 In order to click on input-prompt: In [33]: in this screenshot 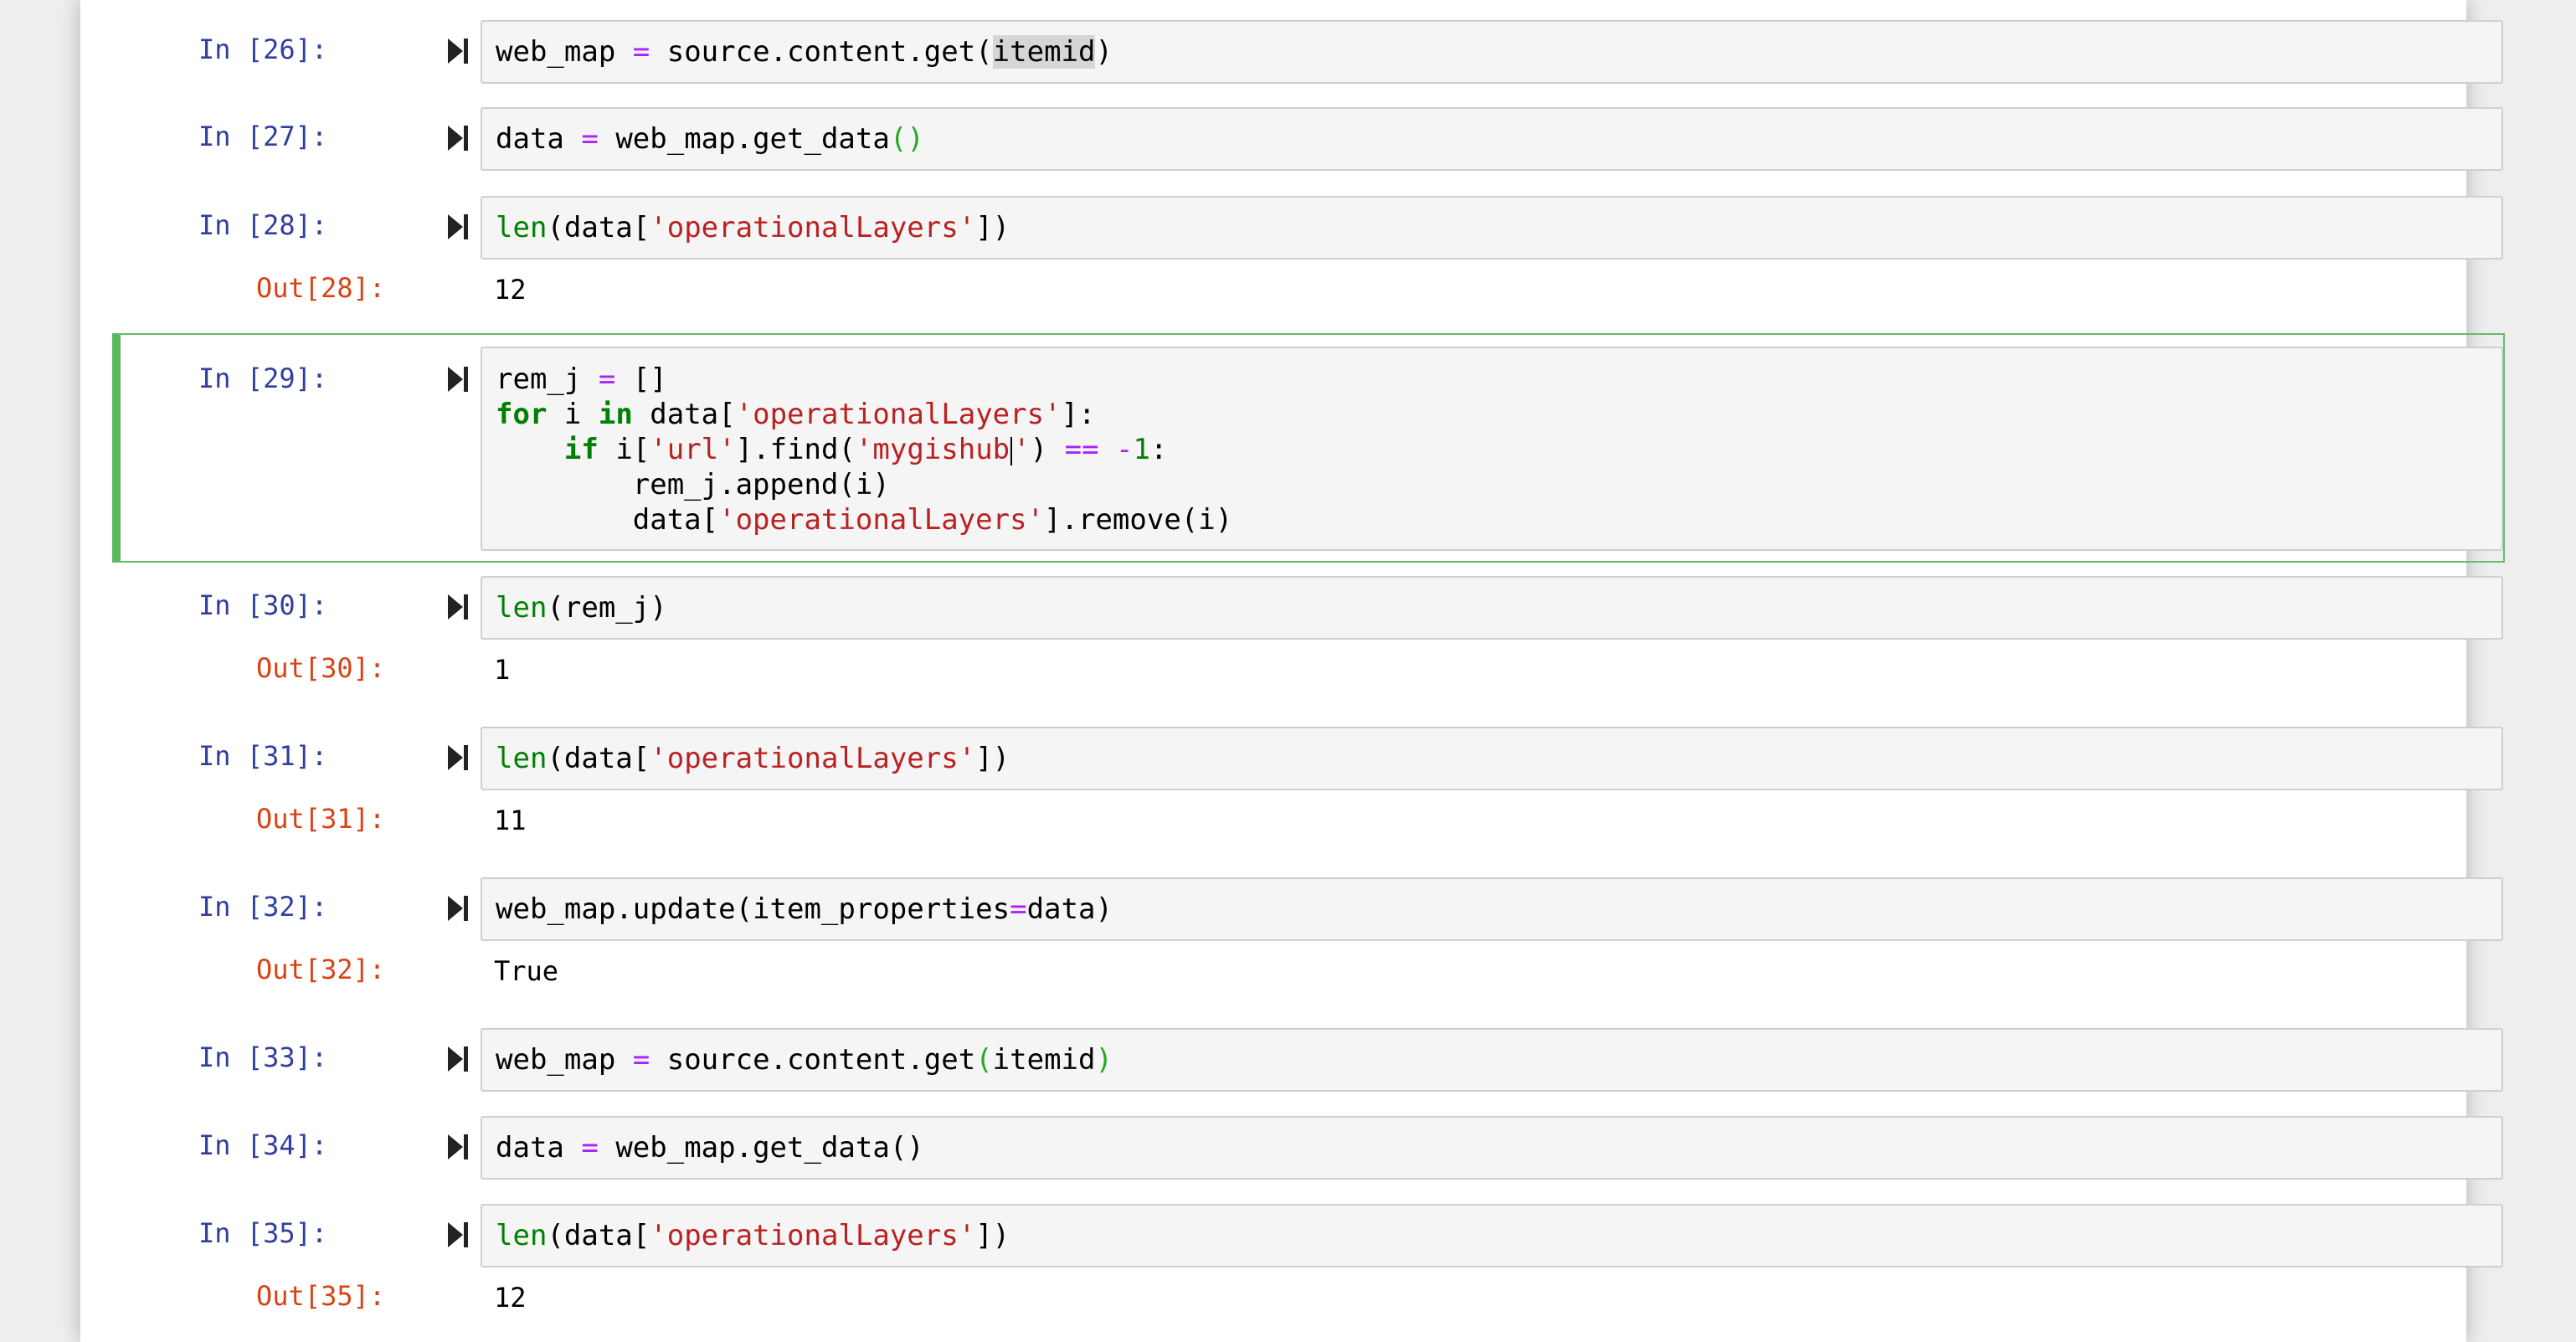, I will do `click(263, 1057)`.